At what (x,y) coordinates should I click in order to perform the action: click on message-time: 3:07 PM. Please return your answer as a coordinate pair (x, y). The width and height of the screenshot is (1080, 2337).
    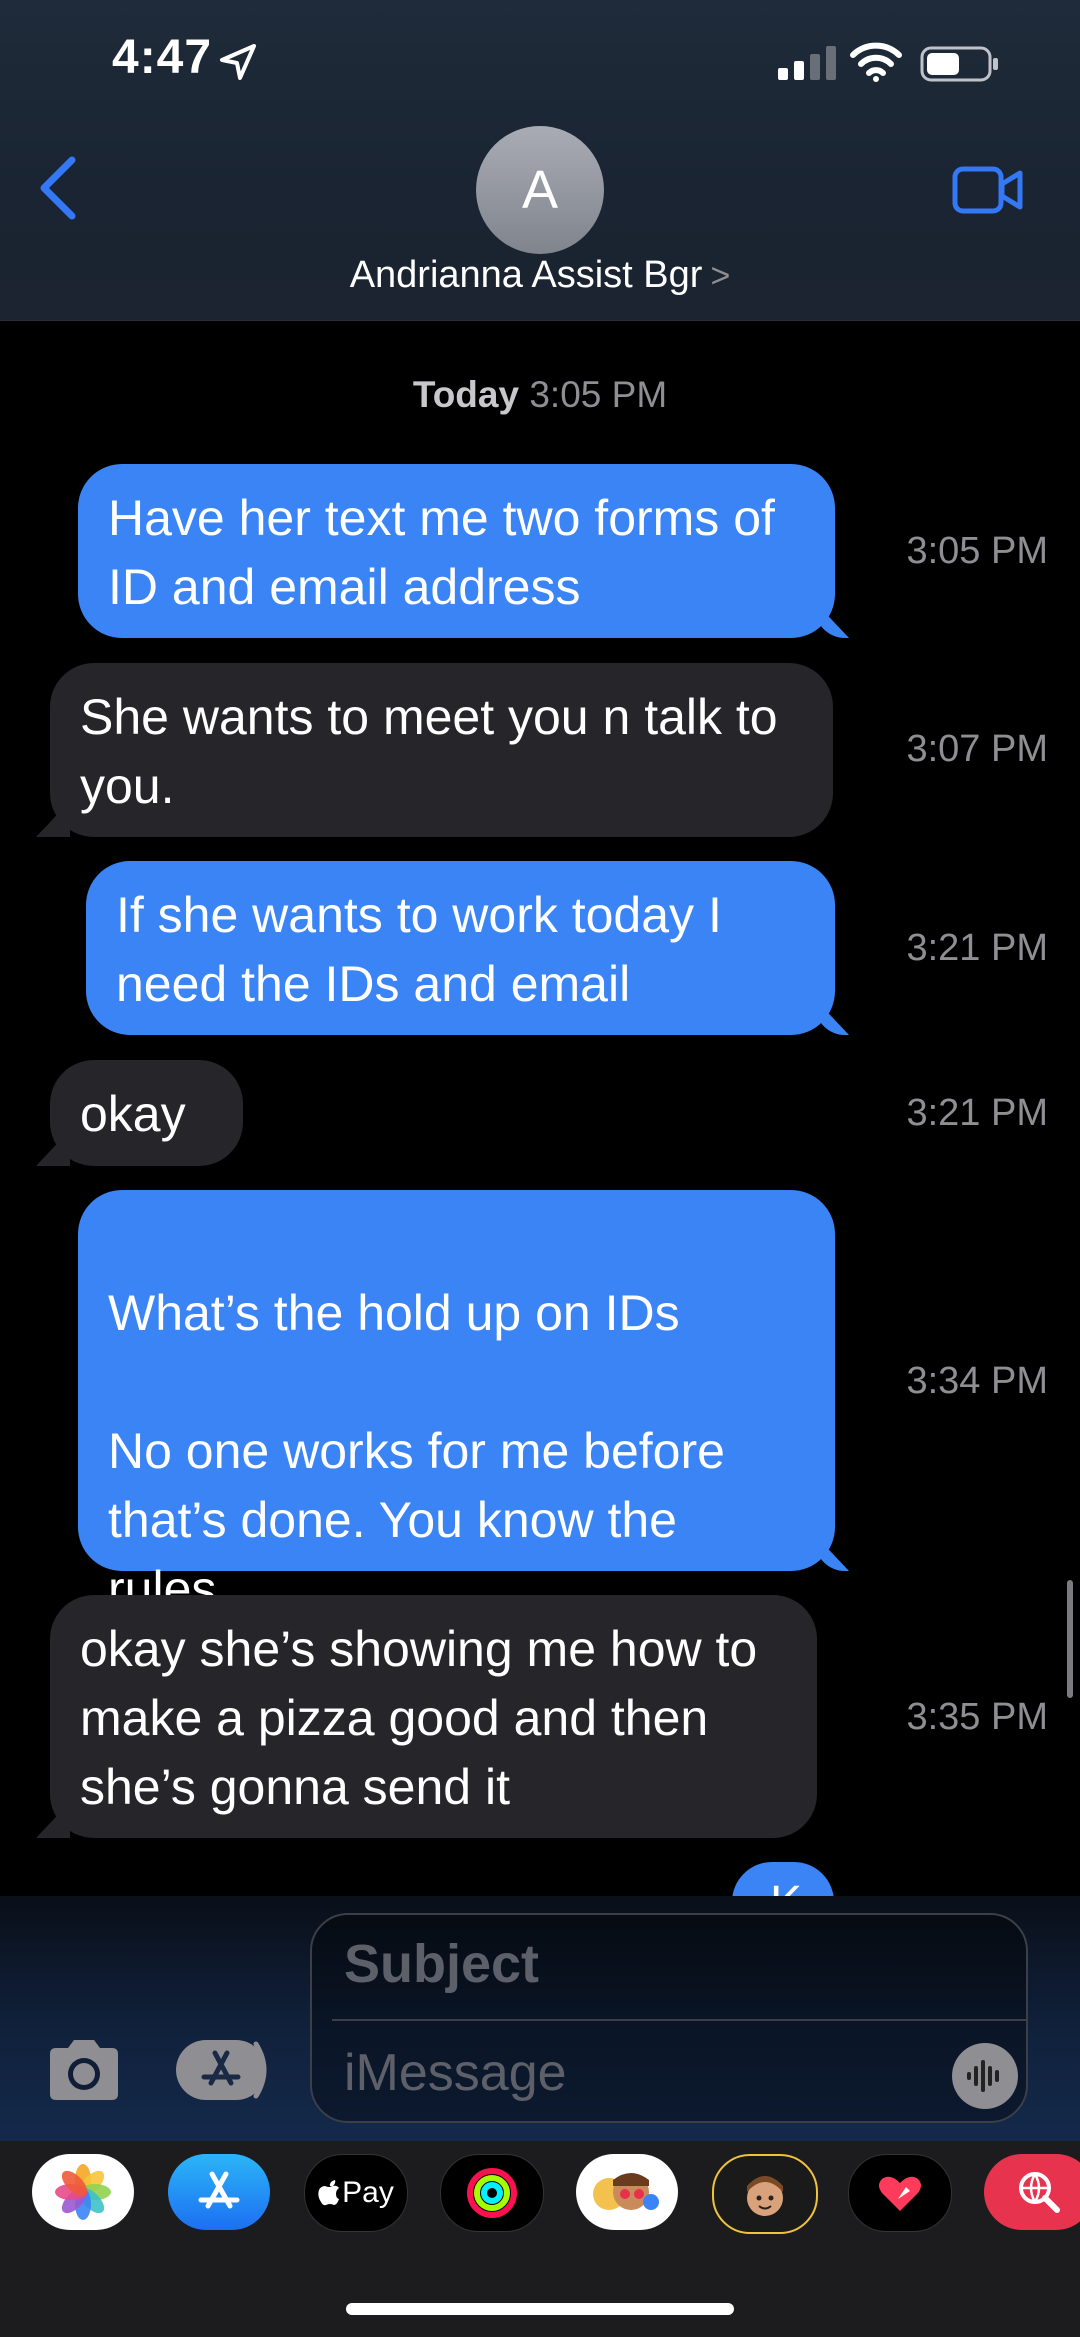
    Looking at the image, I should click on (977, 749).